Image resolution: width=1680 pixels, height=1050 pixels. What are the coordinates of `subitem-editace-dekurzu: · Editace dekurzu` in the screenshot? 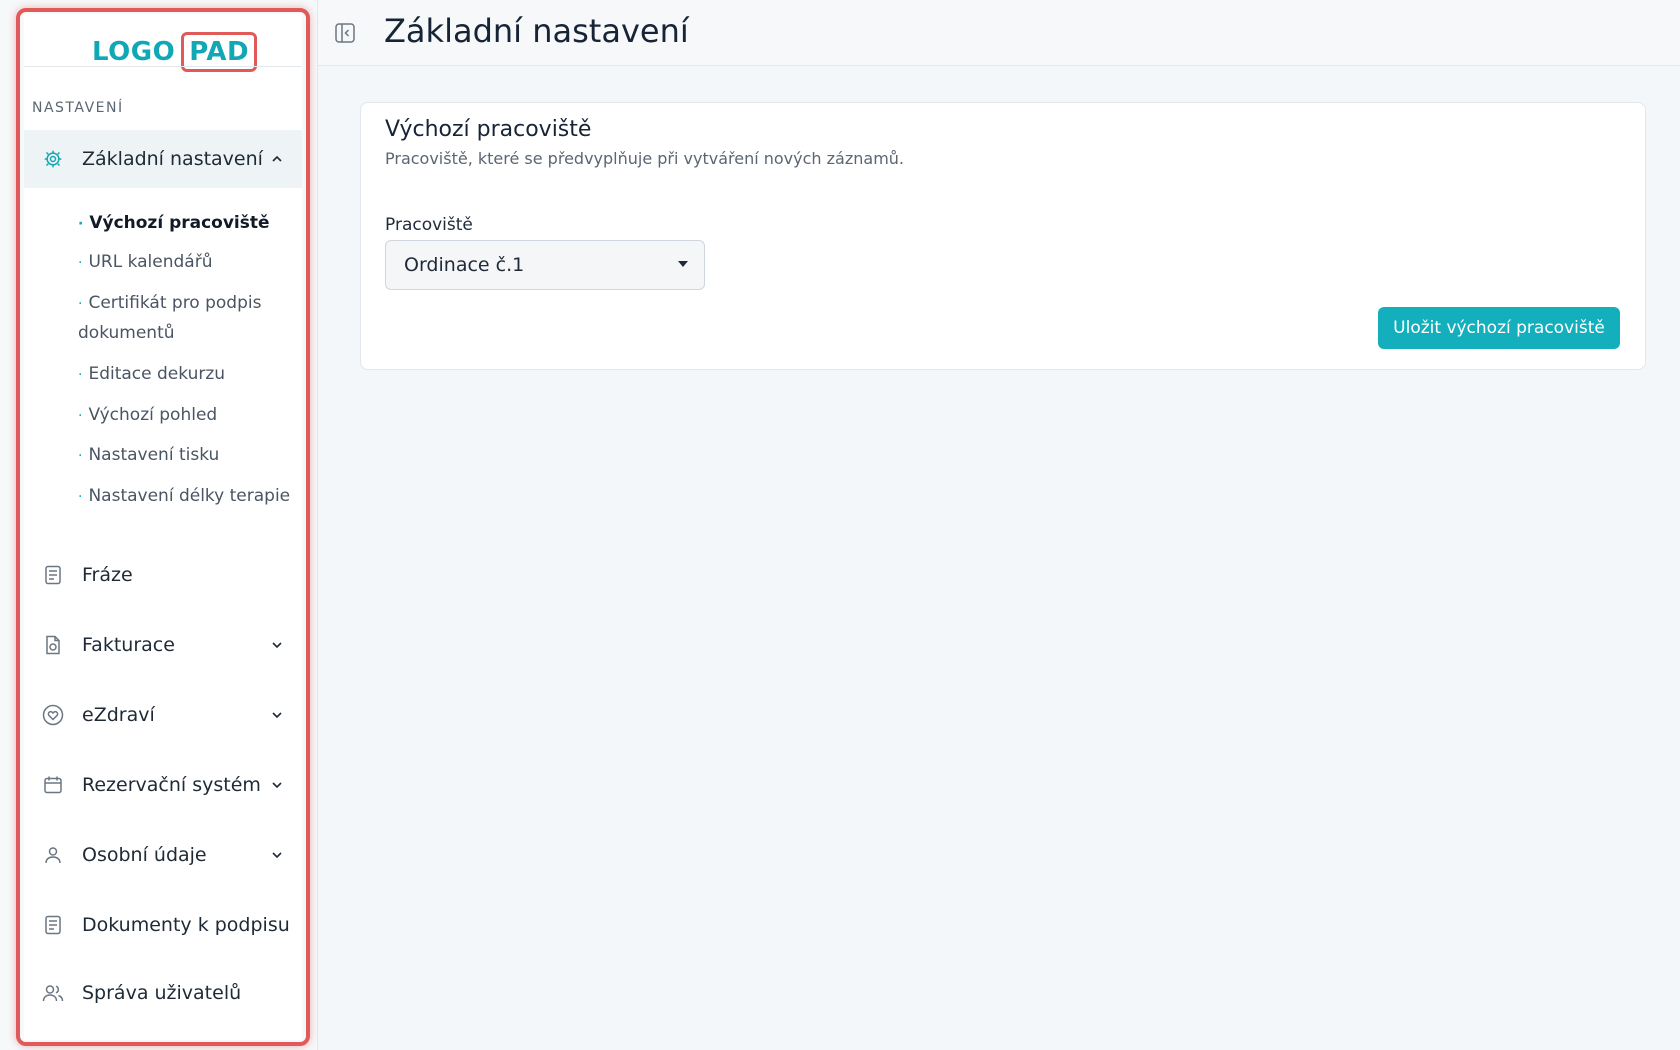 It's located at (151, 374).